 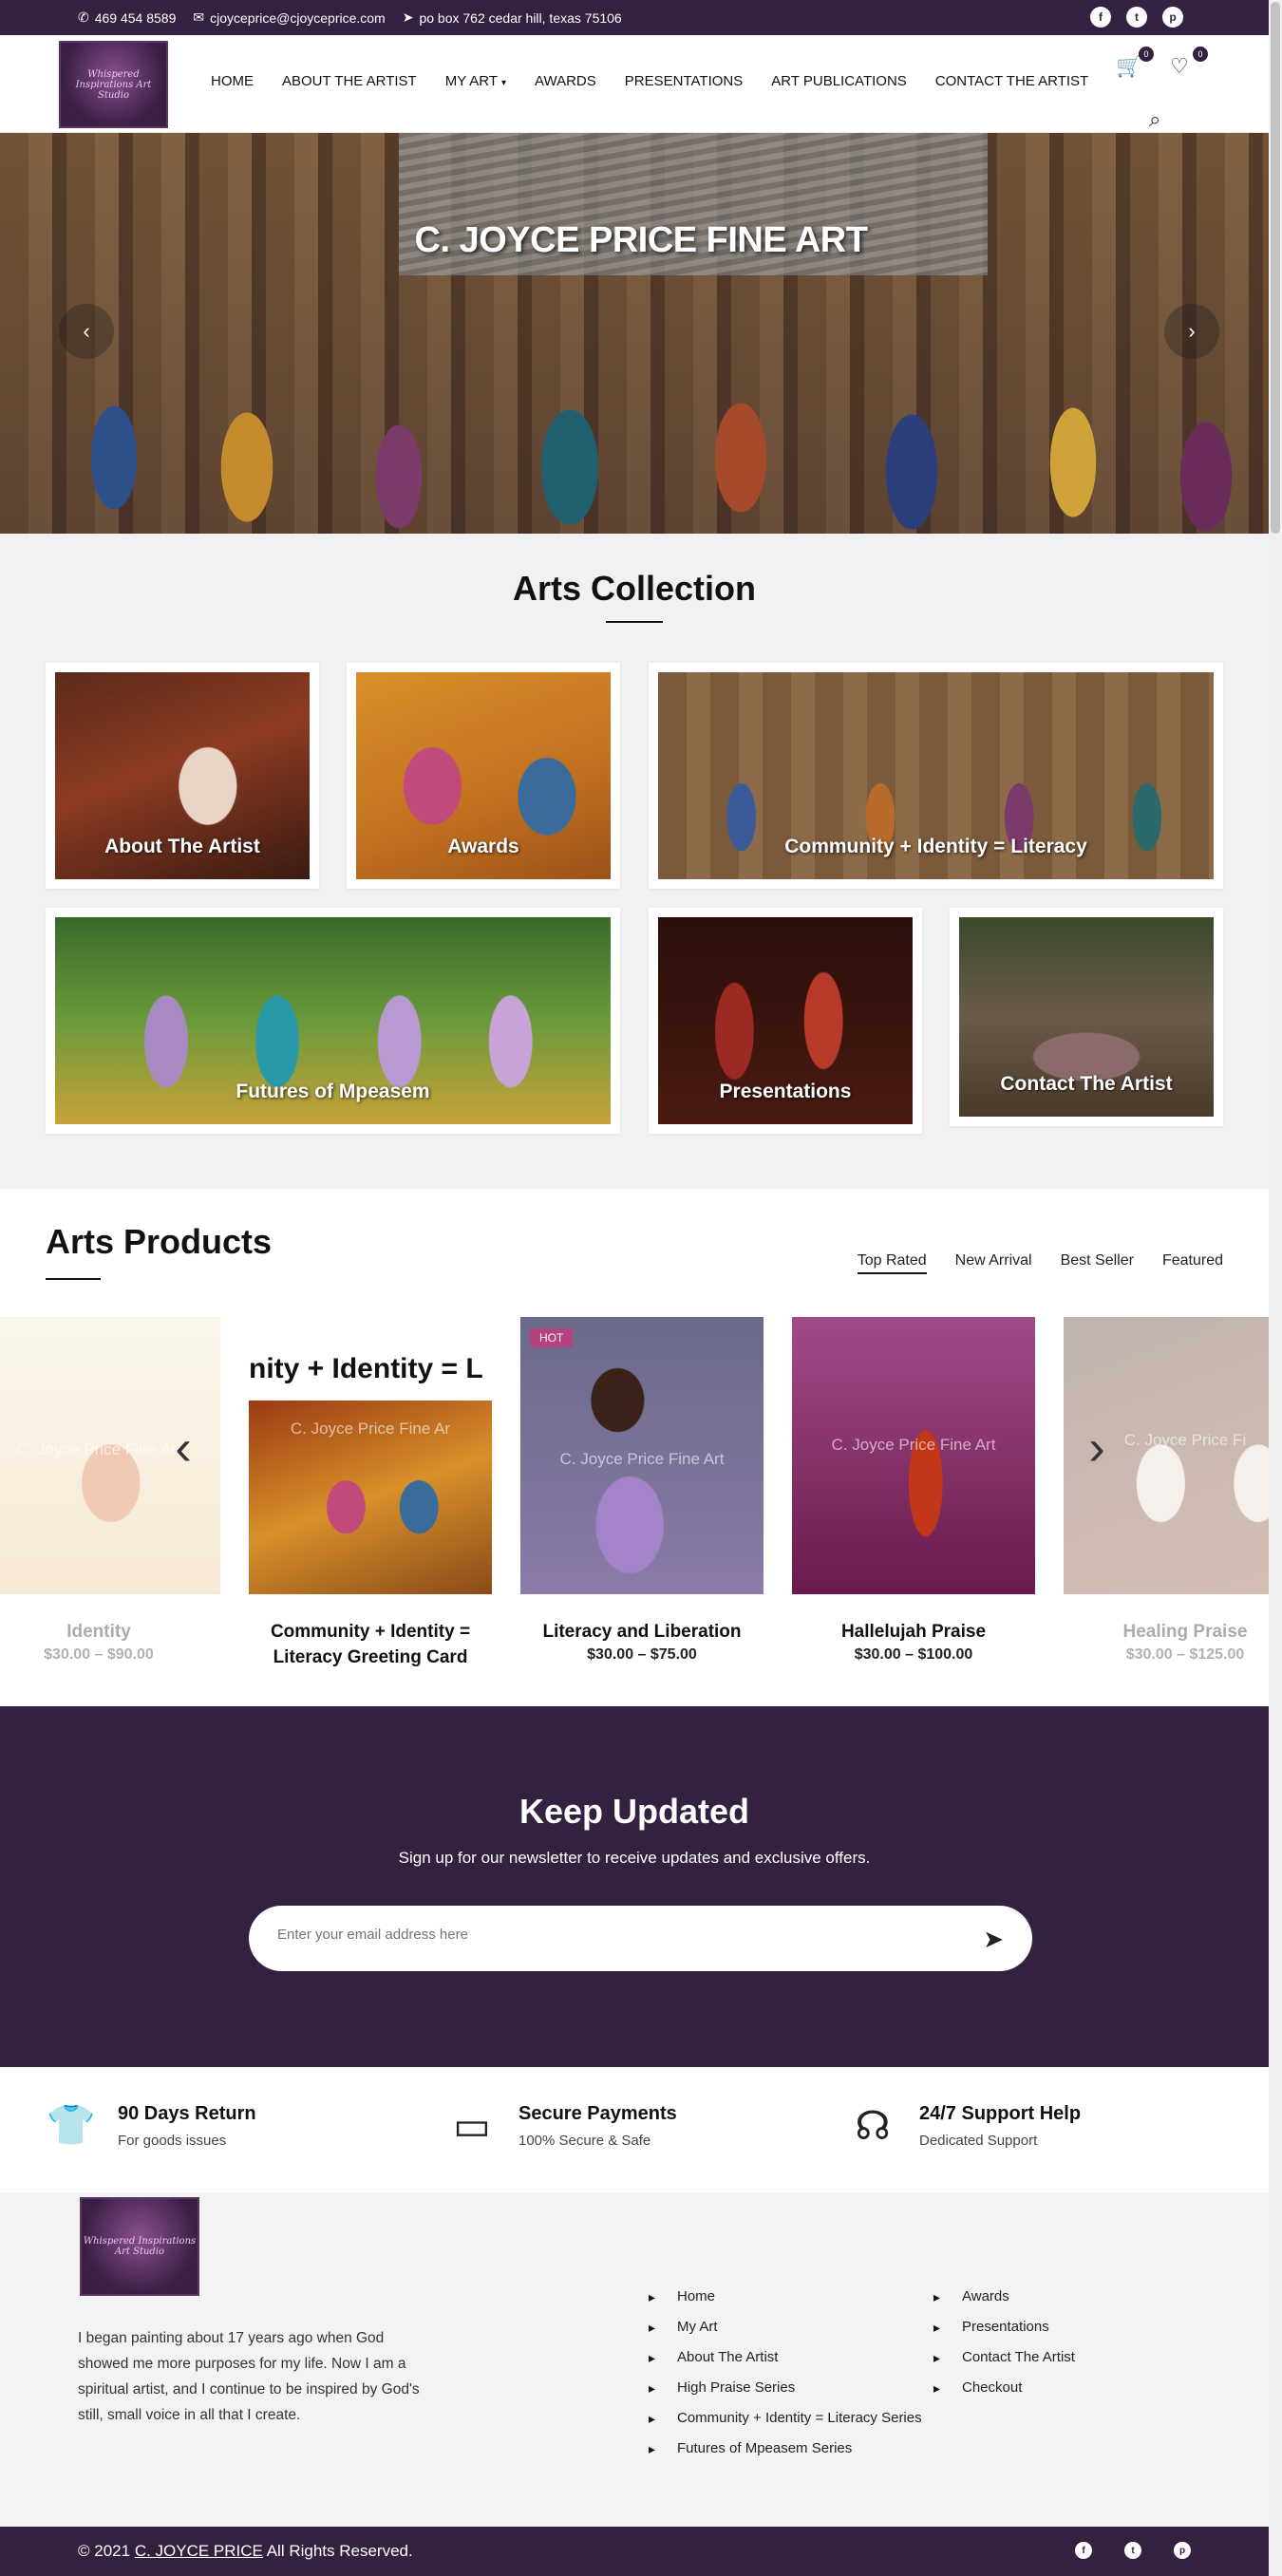 I want to click on product-image: C. Joyce Price Fine Art, so click(x=913, y=1455).